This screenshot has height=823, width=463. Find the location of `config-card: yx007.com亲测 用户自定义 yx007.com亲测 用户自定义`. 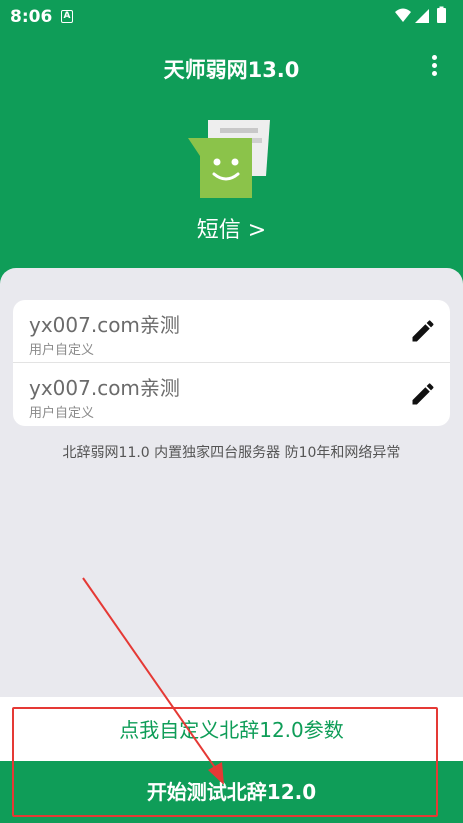

config-card: yx007.com亲测 用户自定义 yx007.com亲测 用户自定义 is located at coordinates (231, 363).